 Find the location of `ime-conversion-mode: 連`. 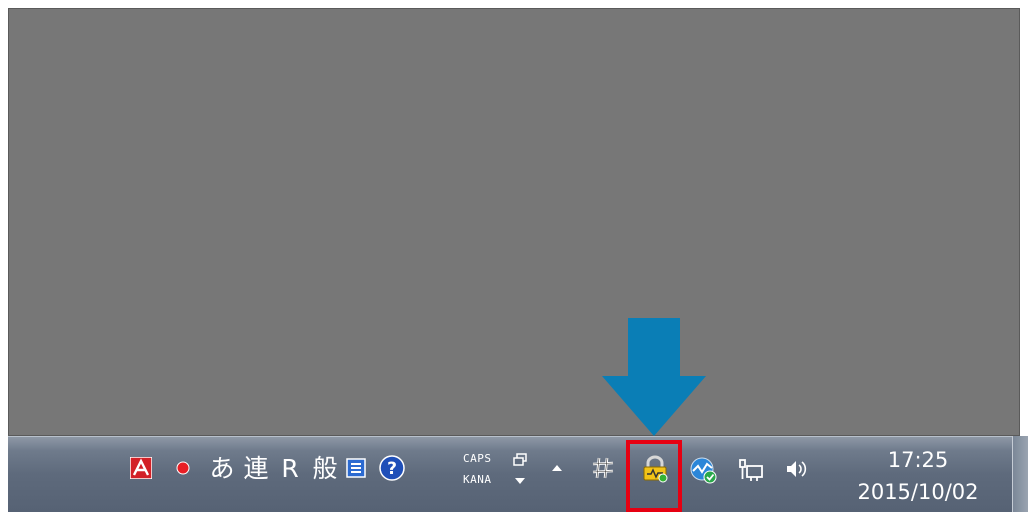

ime-conversion-mode: 連 is located at coordinates (256, 468).